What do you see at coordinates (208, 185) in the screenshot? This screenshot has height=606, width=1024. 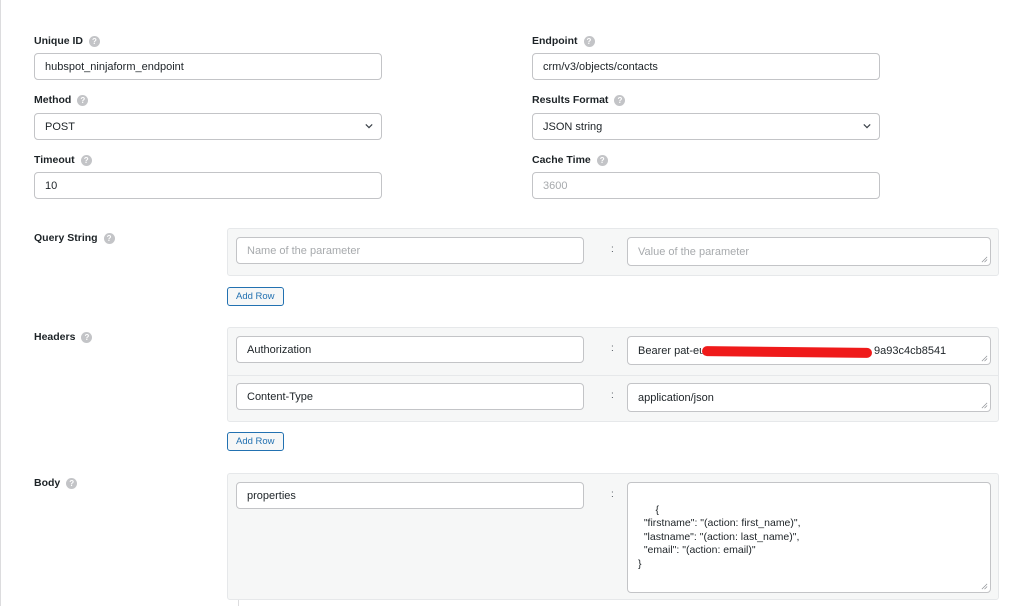 I see `timeout-input: 10` at bounding box center [208, 185].